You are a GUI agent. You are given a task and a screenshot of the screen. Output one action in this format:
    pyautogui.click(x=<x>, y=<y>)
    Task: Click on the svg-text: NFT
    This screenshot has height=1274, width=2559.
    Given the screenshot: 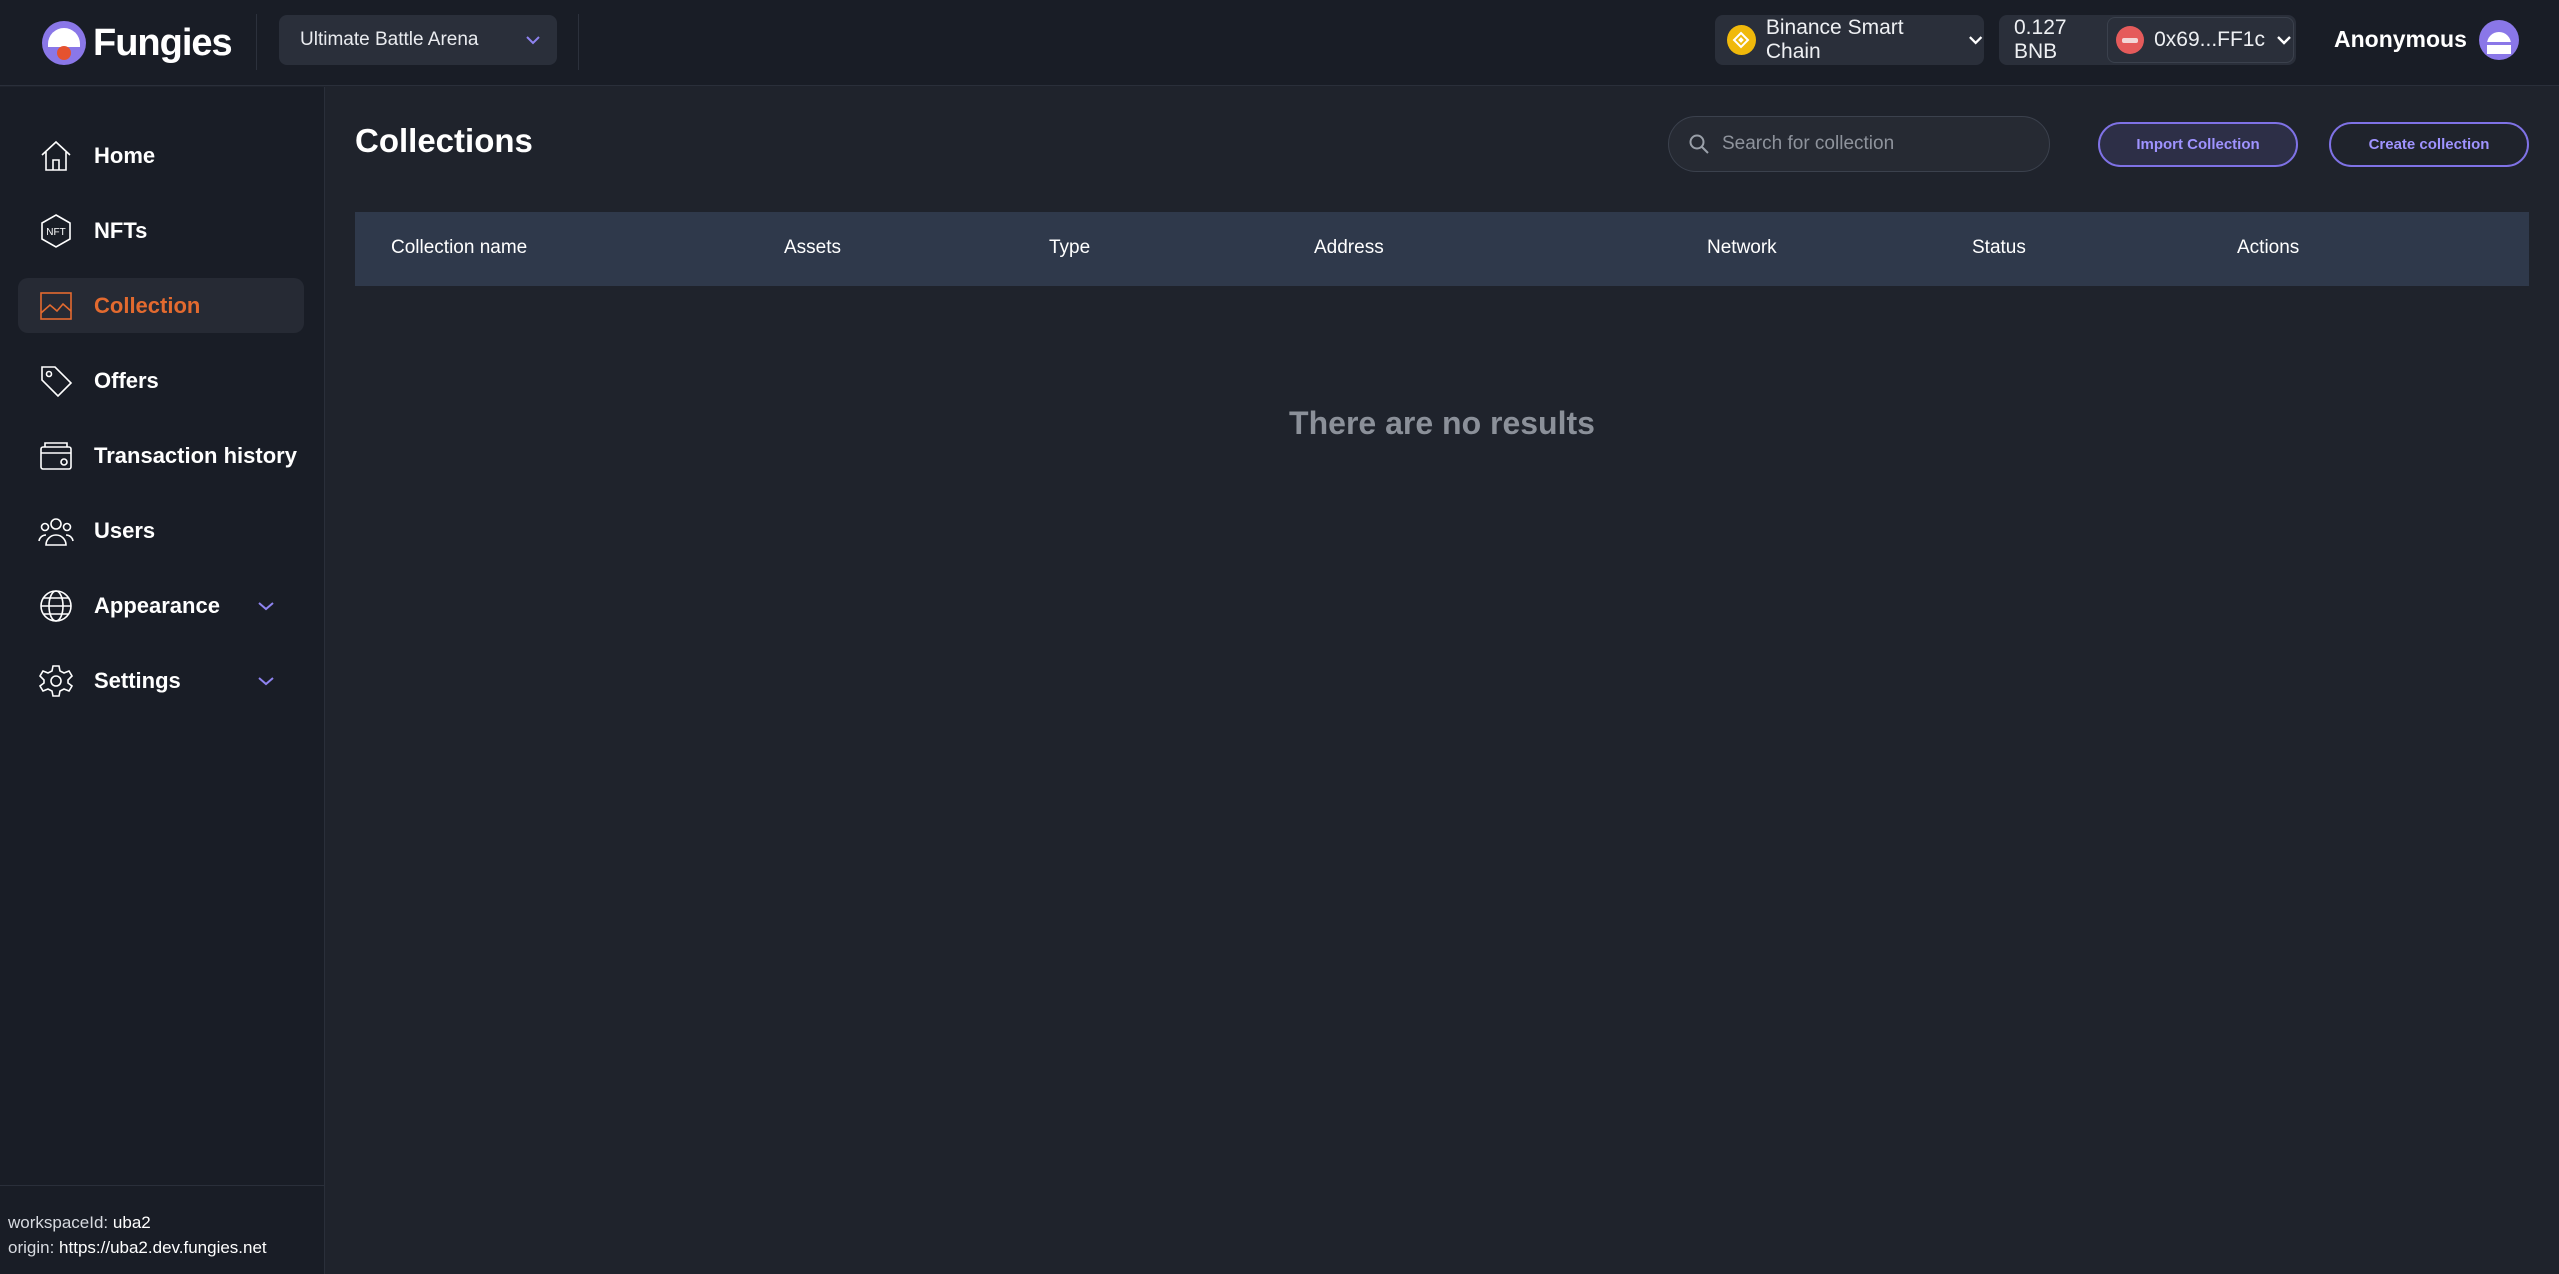 What is the action you would take?
    pyautogui.click(x=55, y=232)
    